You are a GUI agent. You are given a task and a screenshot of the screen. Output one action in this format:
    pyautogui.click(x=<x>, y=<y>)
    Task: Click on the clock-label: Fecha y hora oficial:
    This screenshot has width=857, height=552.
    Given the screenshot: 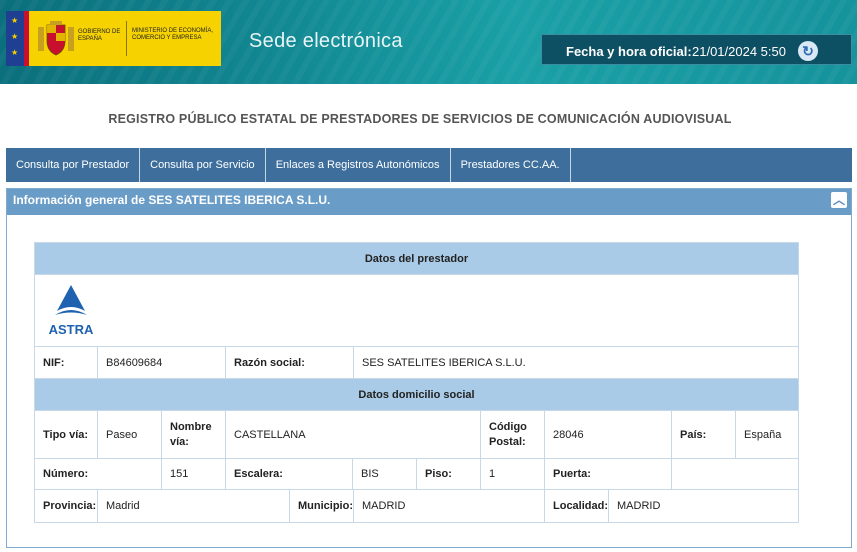 What is the action you would take?
    pyautogui.click(x=629, y=51)
    